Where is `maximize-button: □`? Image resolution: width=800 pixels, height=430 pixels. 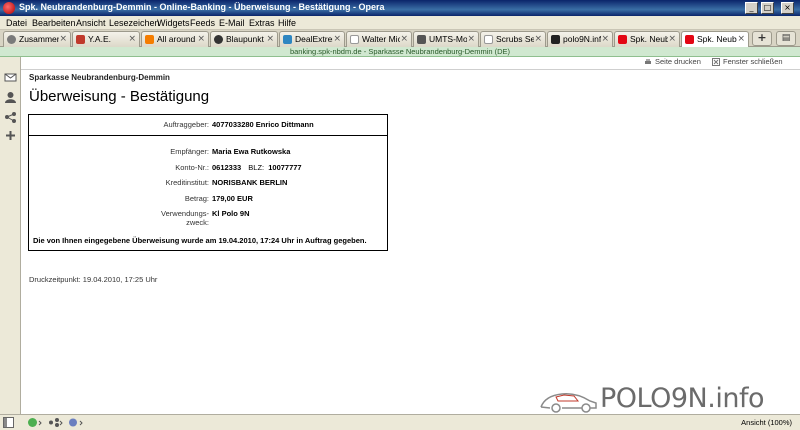
maximize-button: □ is located at coordinates (767, 8).